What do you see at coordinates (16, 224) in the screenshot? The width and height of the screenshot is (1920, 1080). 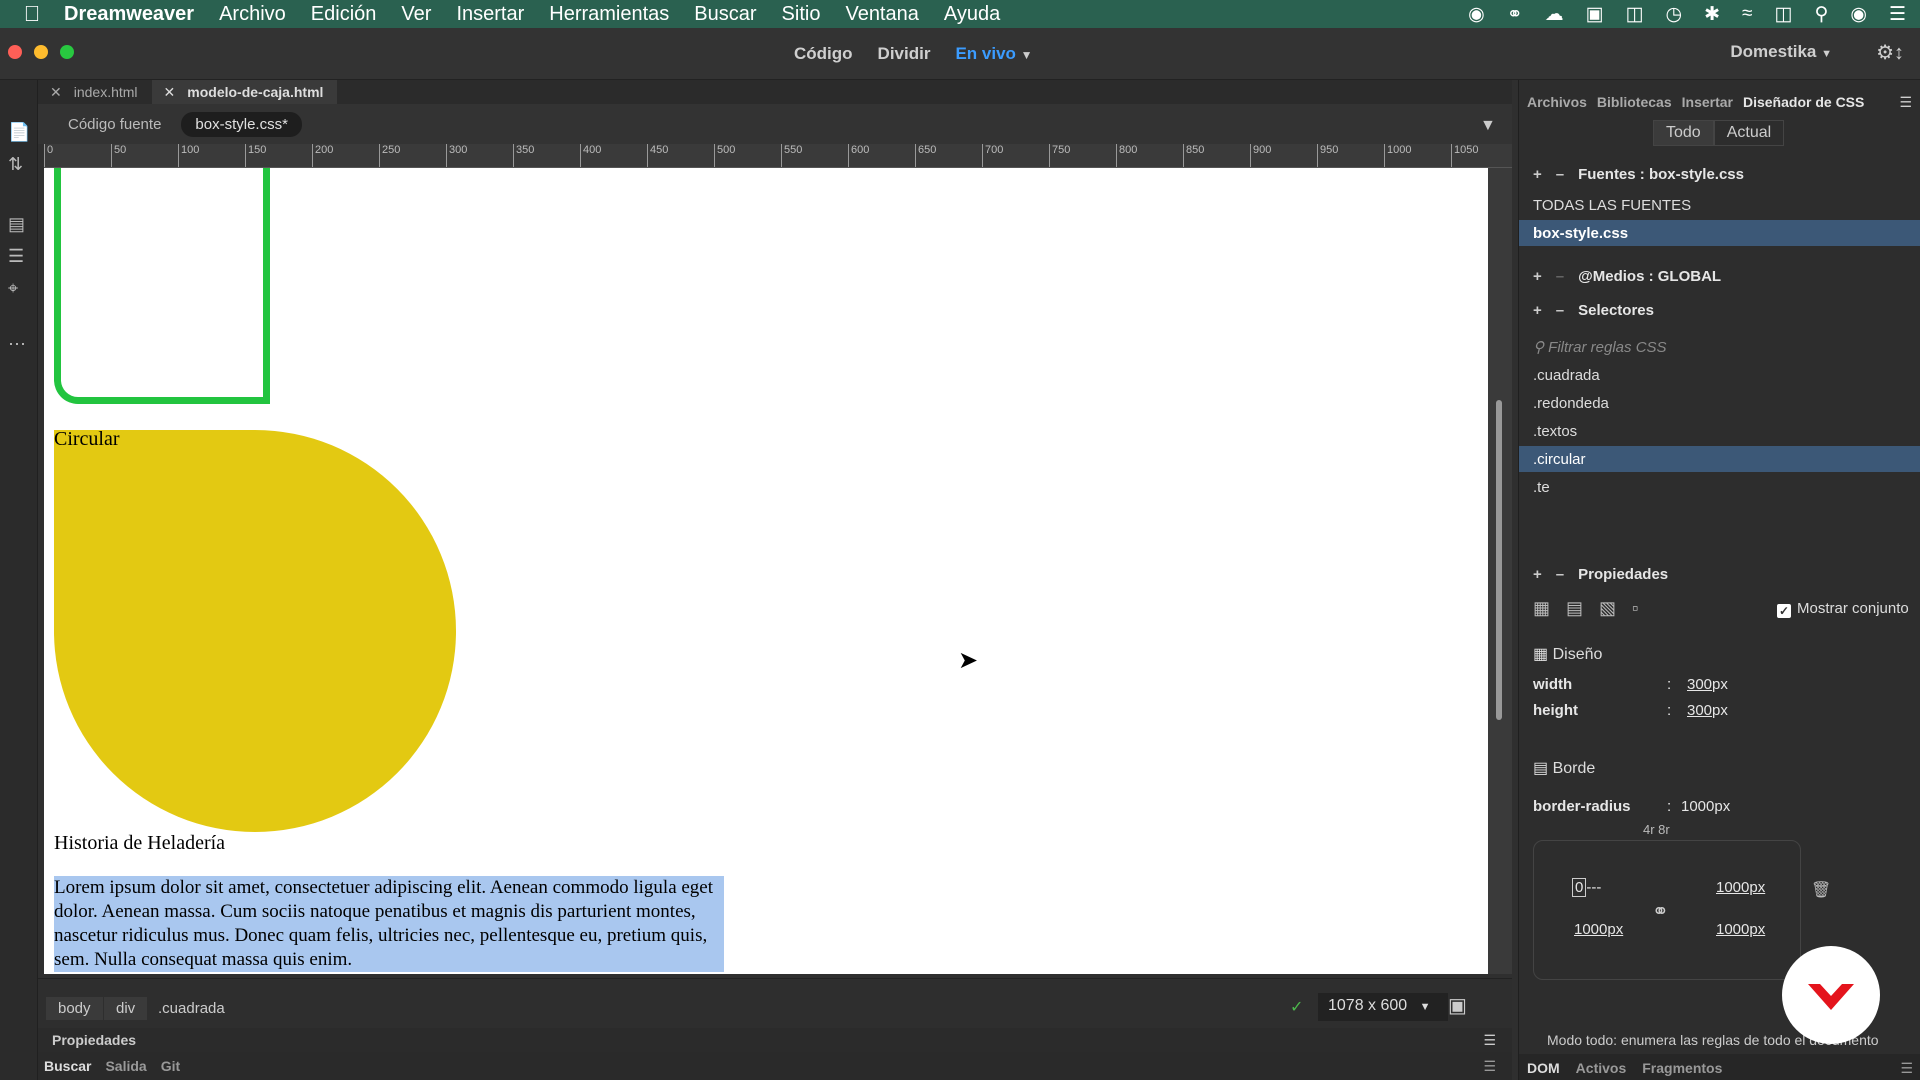 I see `live-inspect-icon: ▤` at bounding box center [16, 224].